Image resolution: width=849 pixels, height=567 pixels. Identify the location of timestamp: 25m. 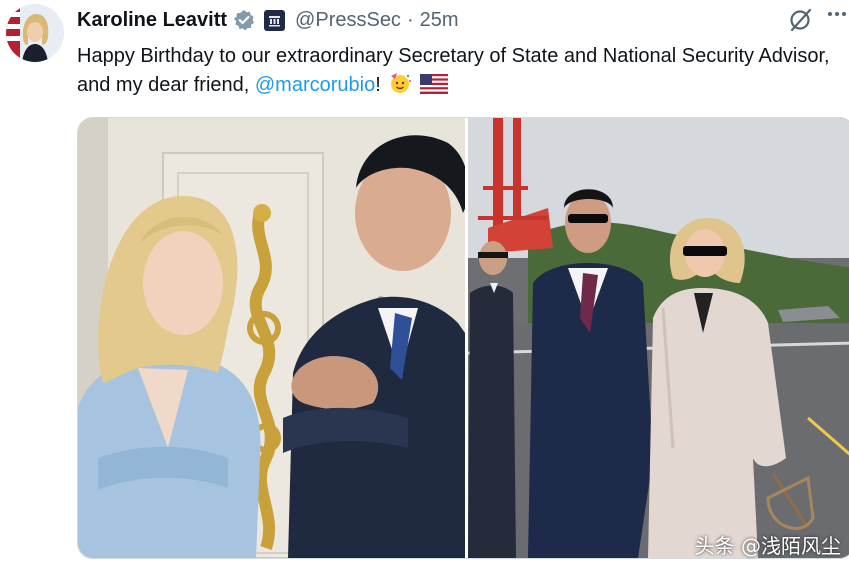
(439, 20).